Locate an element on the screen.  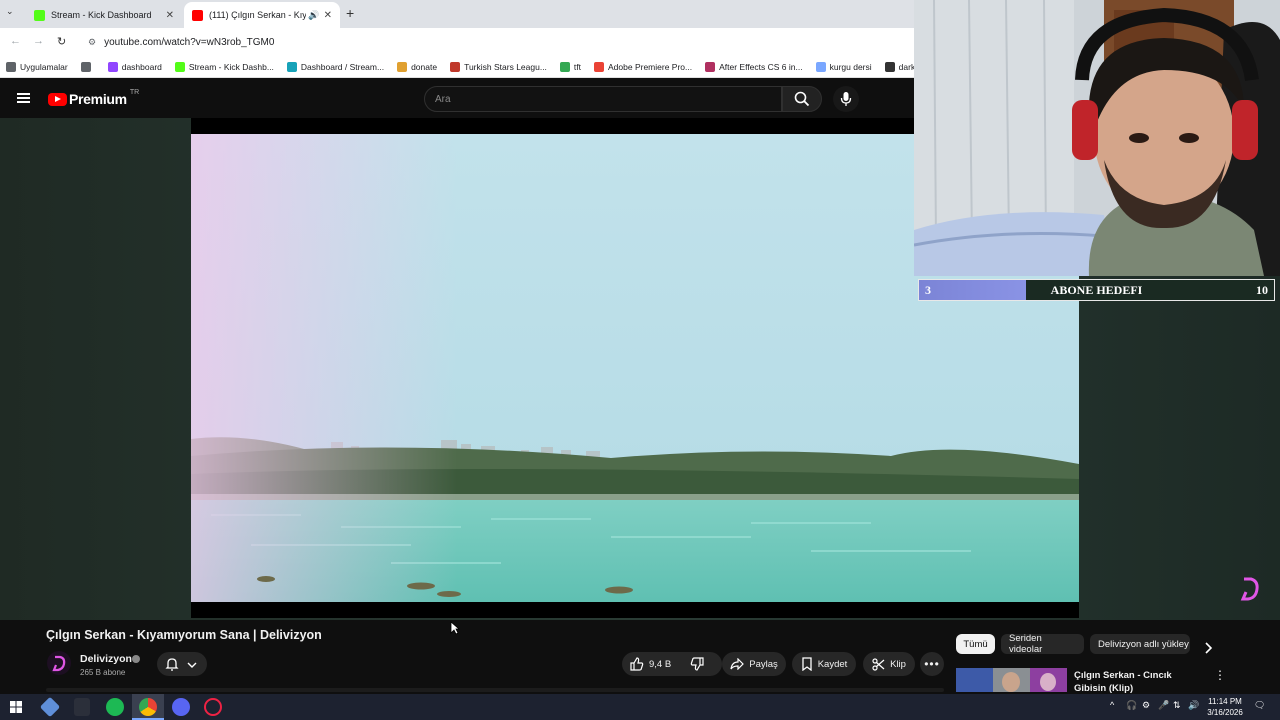
more-horizontal-icon: ••• is located at coordinates (932, 664).